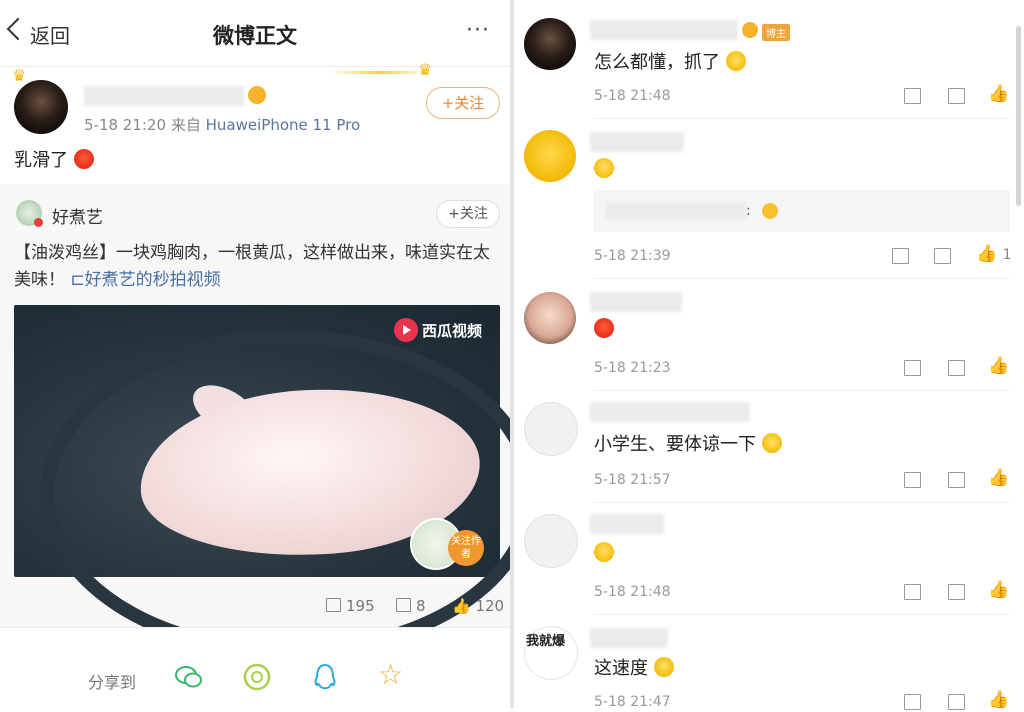 This screenshot has width=1024, height=712. Describe the element at coordinates (403, 605) in the screenshot. I see `comment-icon` at that location.